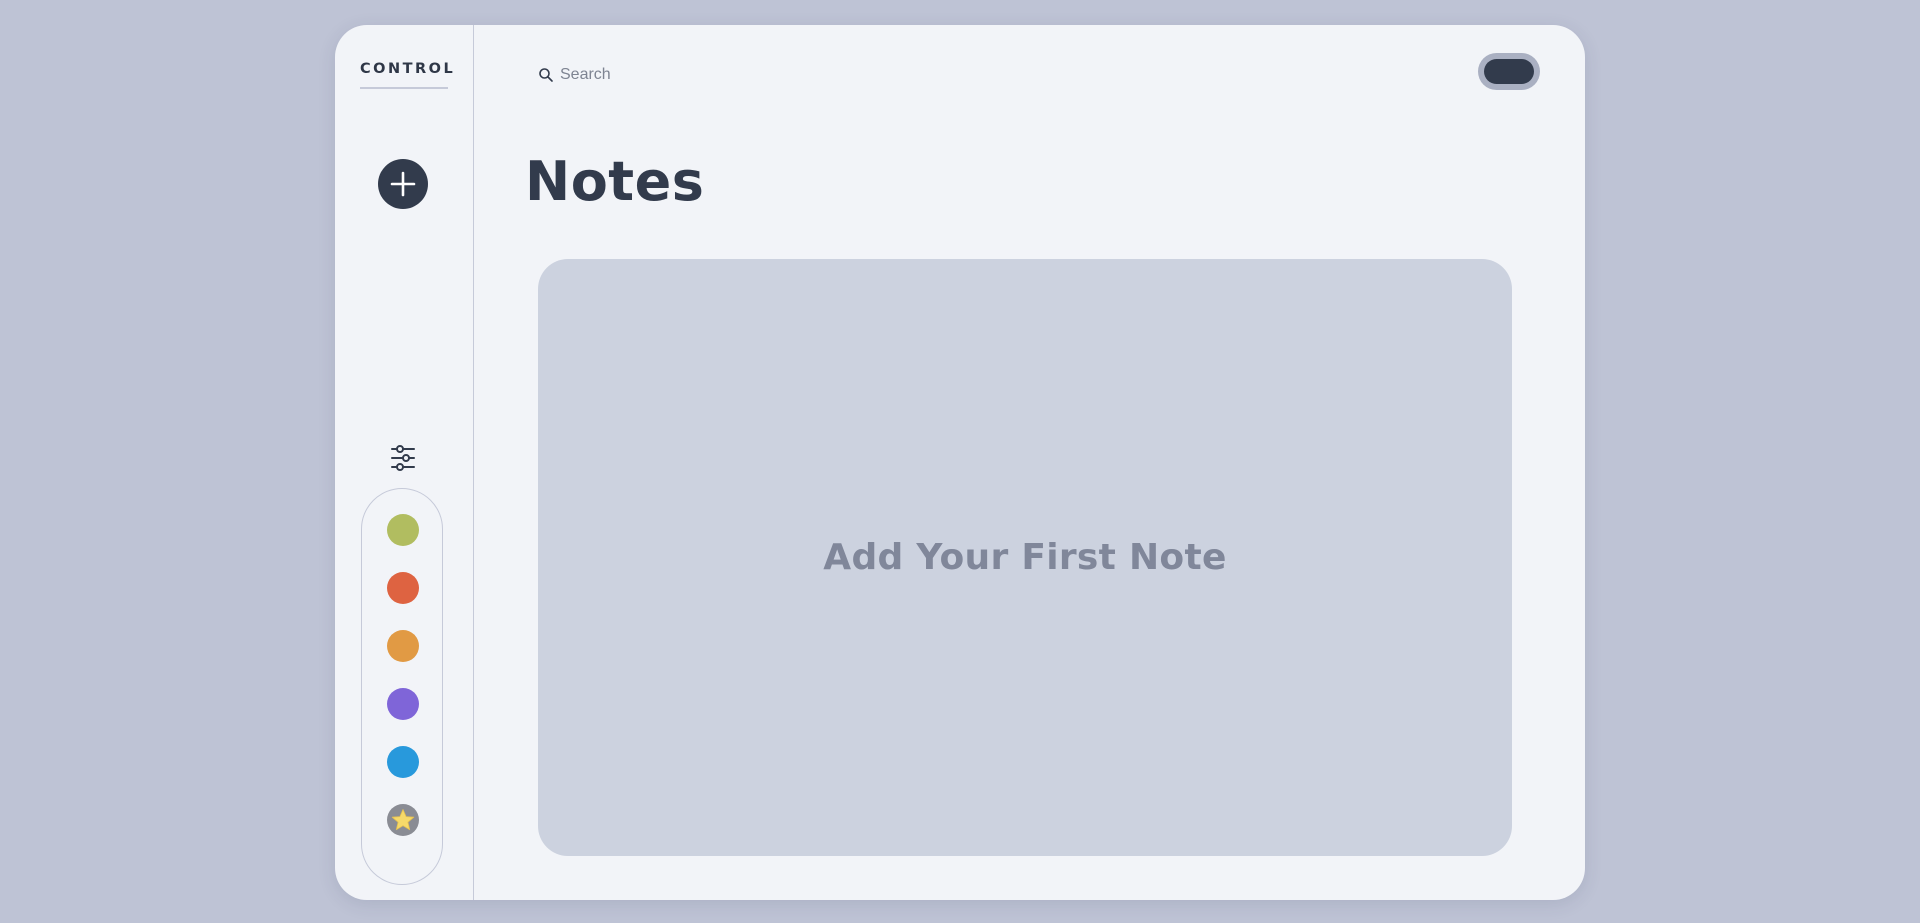 The width and height of the screenshot is (1920, 923). Describe the element at coordinates (402, 686) in the screenshot. I see `color-filter-palette` at that location.